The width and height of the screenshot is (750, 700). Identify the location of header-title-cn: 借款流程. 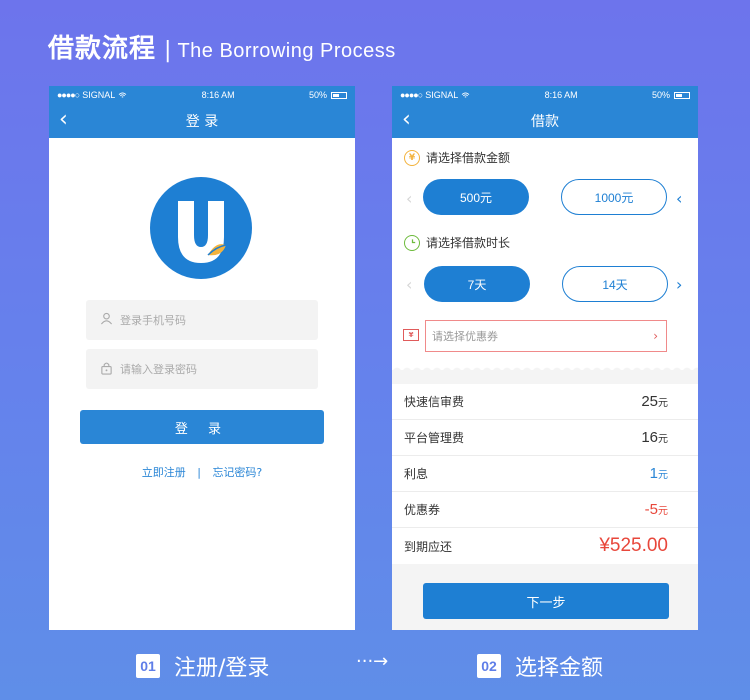
(102, 49).